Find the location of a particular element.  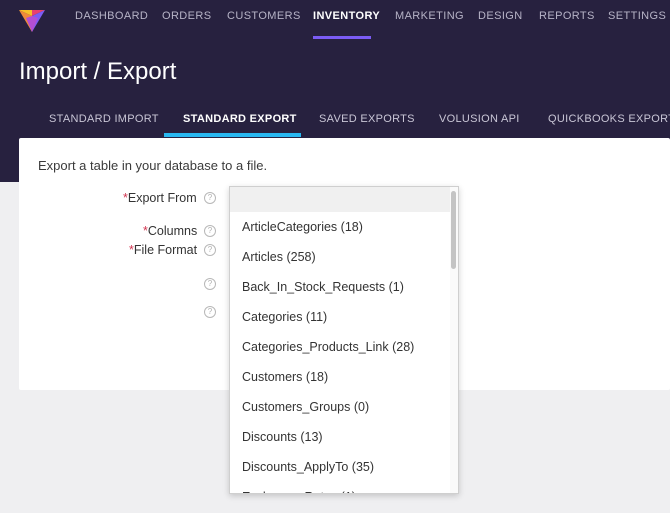

columns-label: *Columns is located at coordinates (170, 231).